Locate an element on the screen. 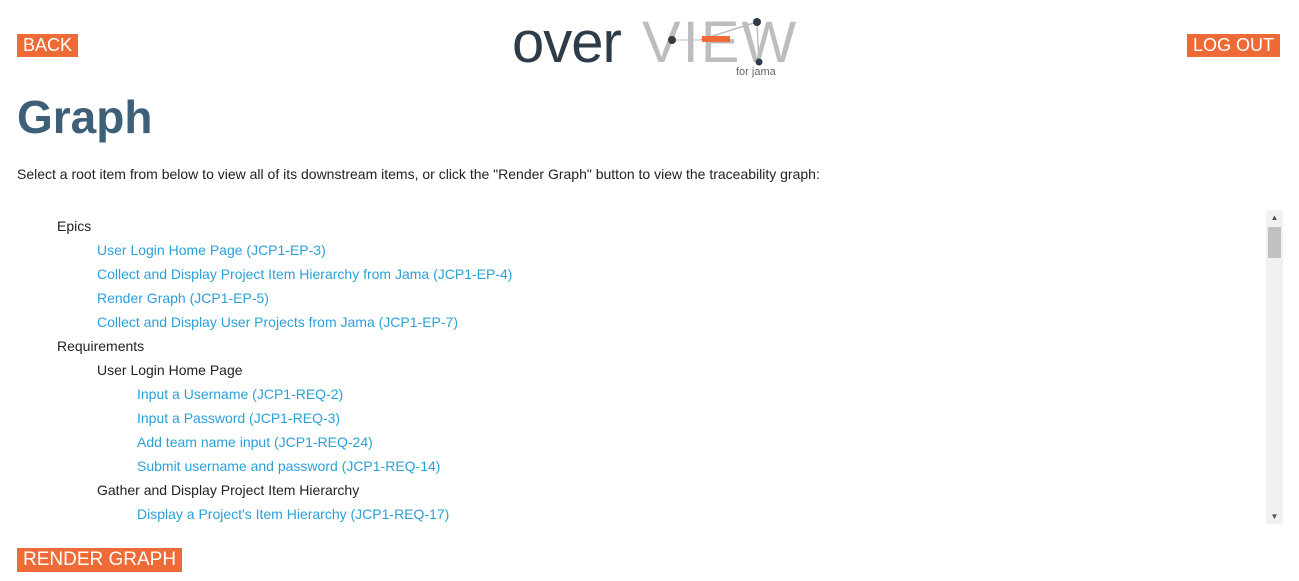 Image resolution: width=1299 pixels, height=581 pixels. arrow-down-icon: ▼ is located at coordinates (1274, 516).